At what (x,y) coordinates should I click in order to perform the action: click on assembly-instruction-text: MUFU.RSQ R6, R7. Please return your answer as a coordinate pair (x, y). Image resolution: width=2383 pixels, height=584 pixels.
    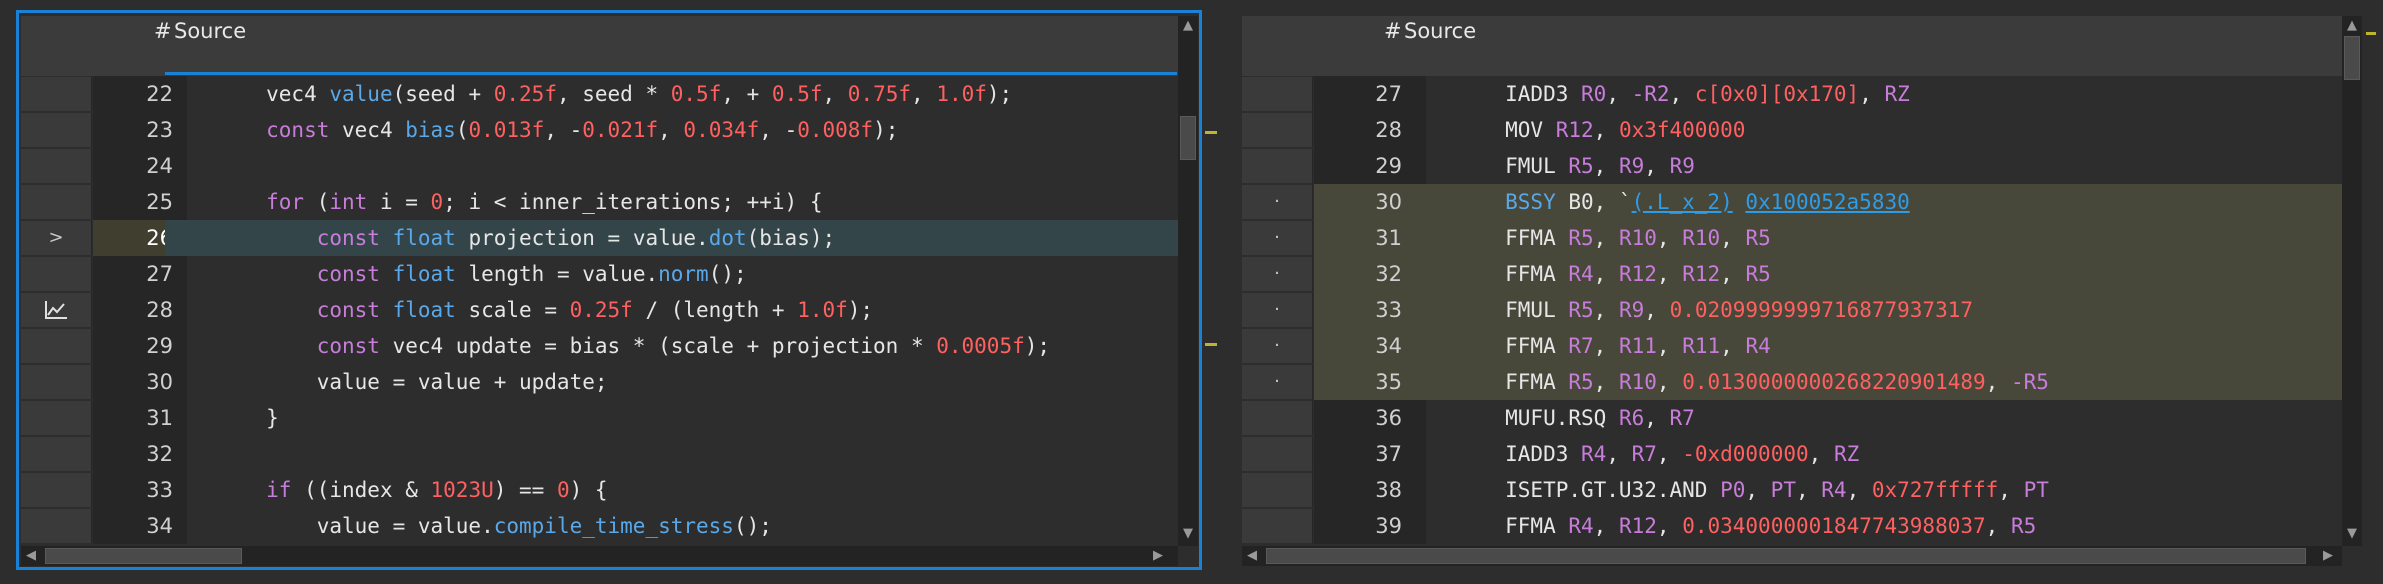
    Looking at the image, I should click on (1549, 418).